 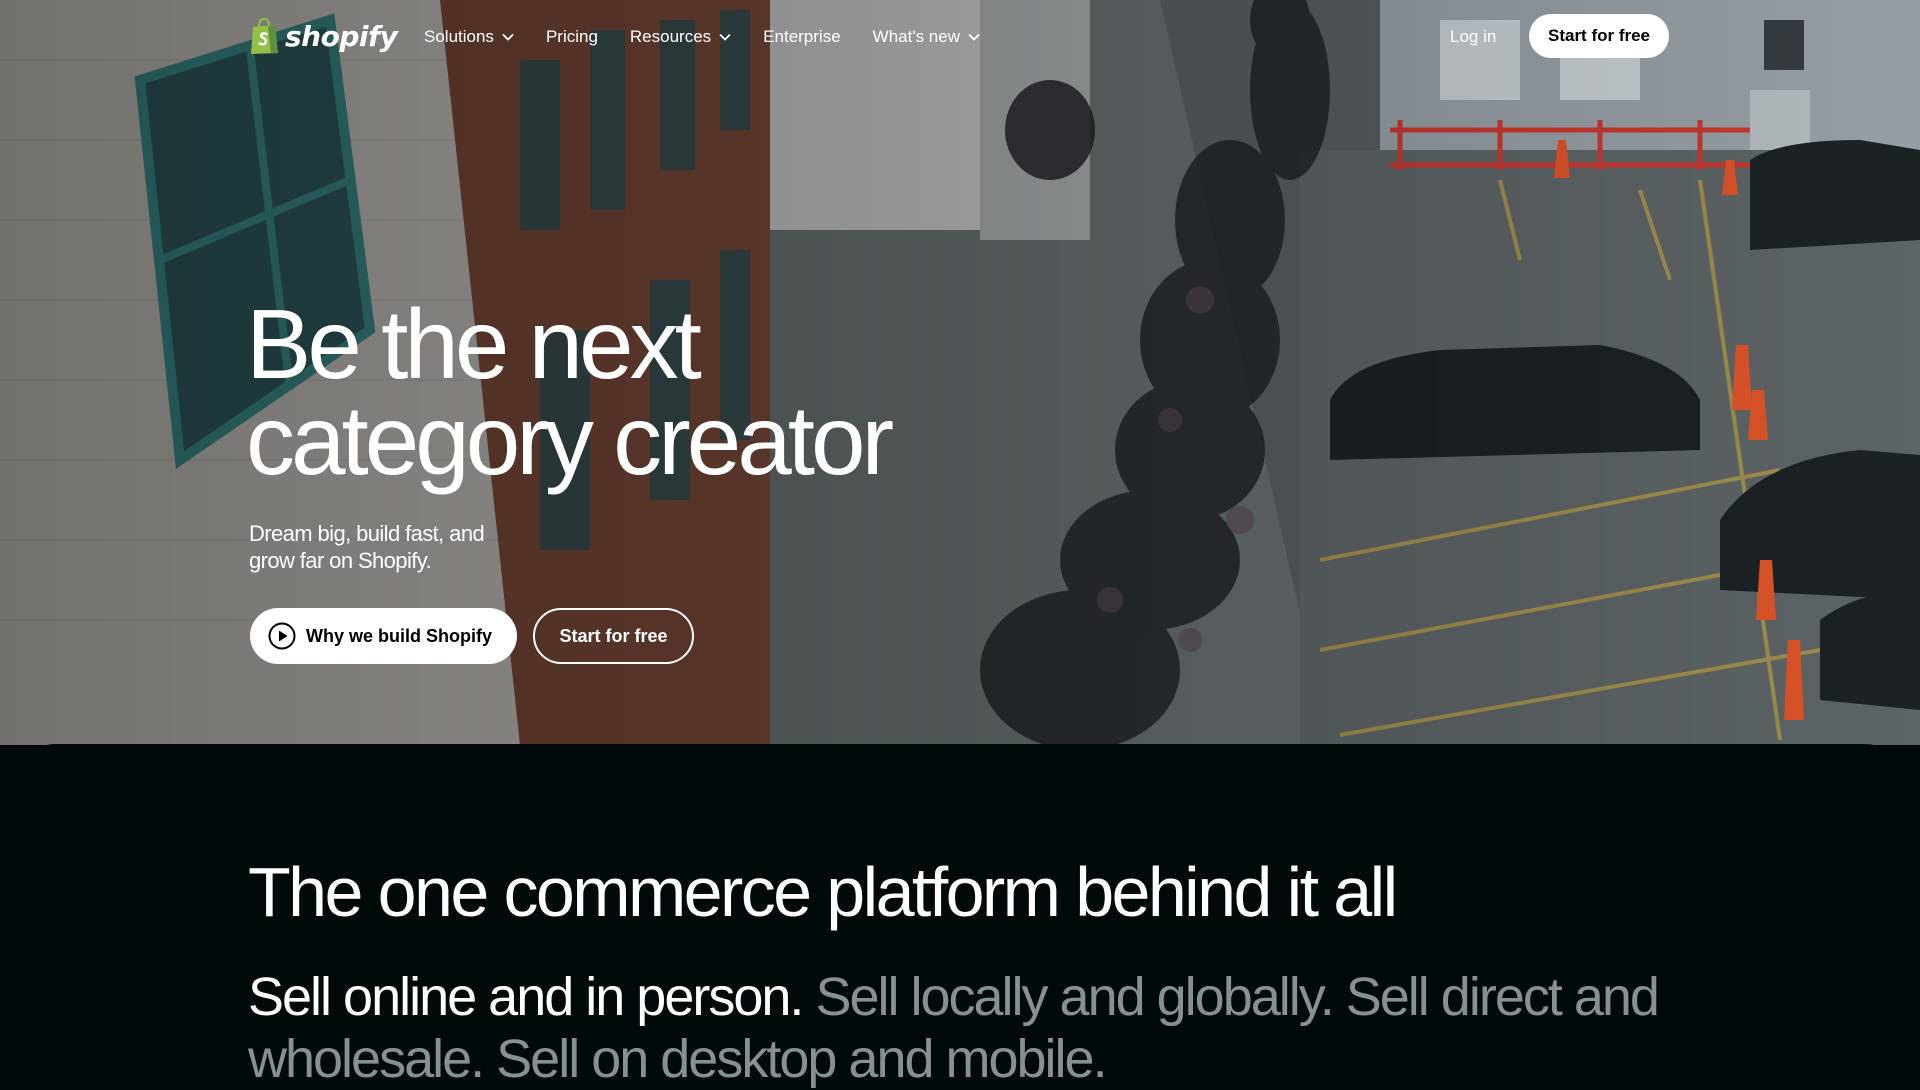 What do you see at coordinates (1599, 36) in the screenshot?
I see `start-for-free-button: Start for free` at bounding box center [1599, 36].